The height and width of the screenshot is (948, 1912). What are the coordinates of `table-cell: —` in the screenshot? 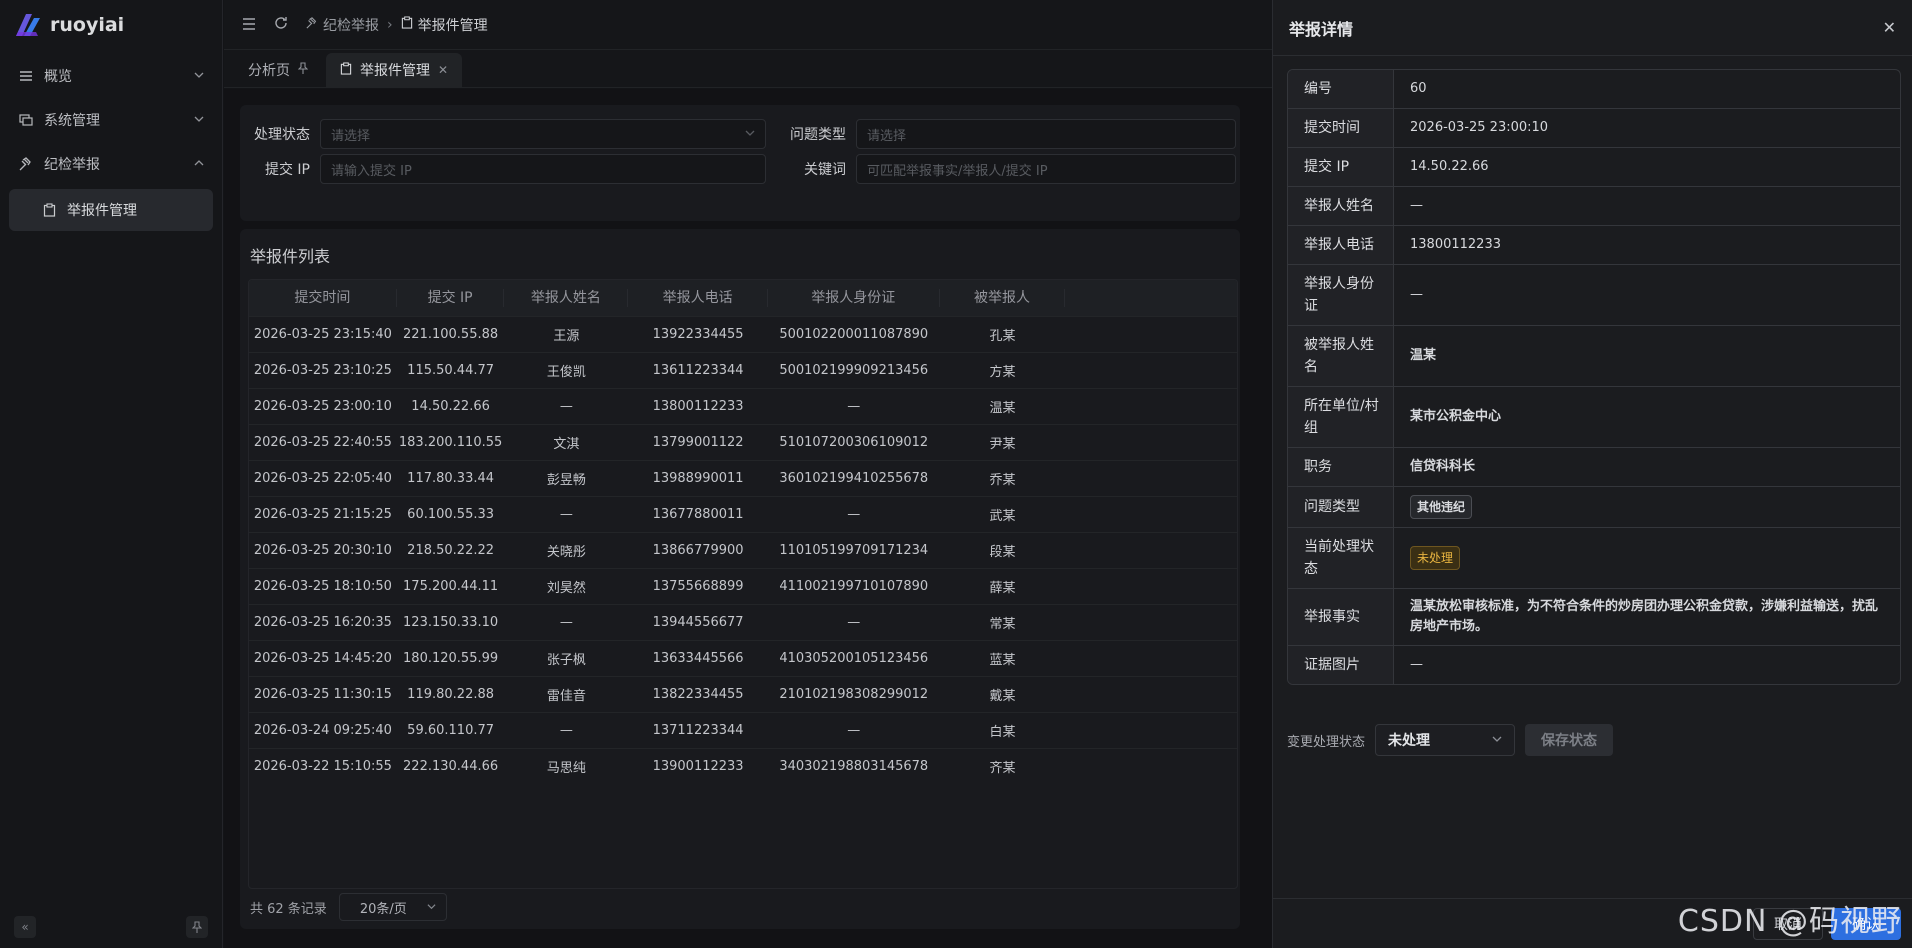 It's located at (566, 730).